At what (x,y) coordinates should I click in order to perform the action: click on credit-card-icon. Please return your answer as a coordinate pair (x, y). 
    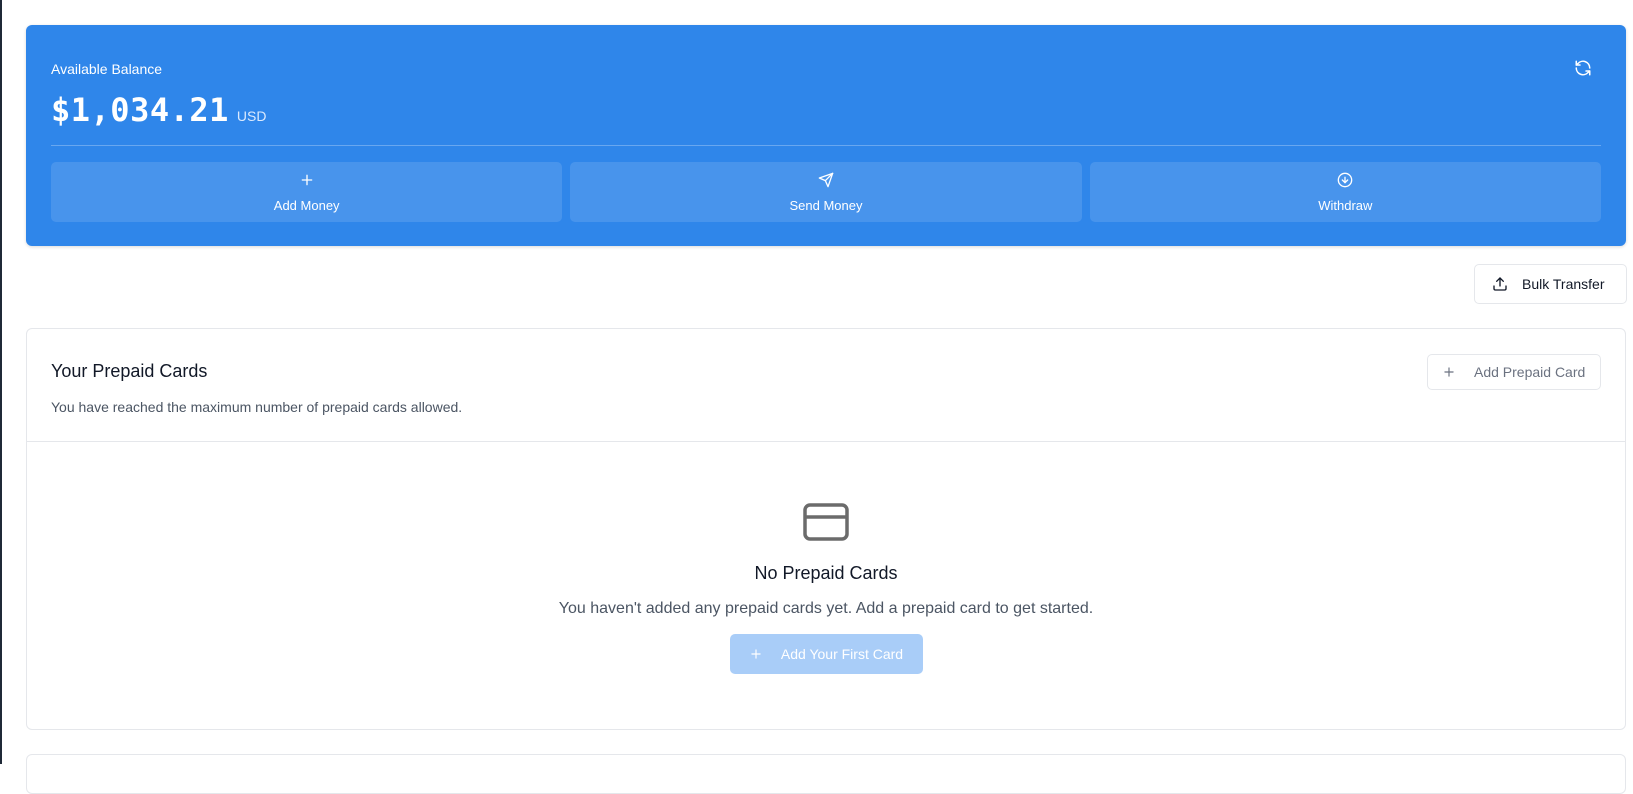
    Looking at the image, I should click on (826, 522).